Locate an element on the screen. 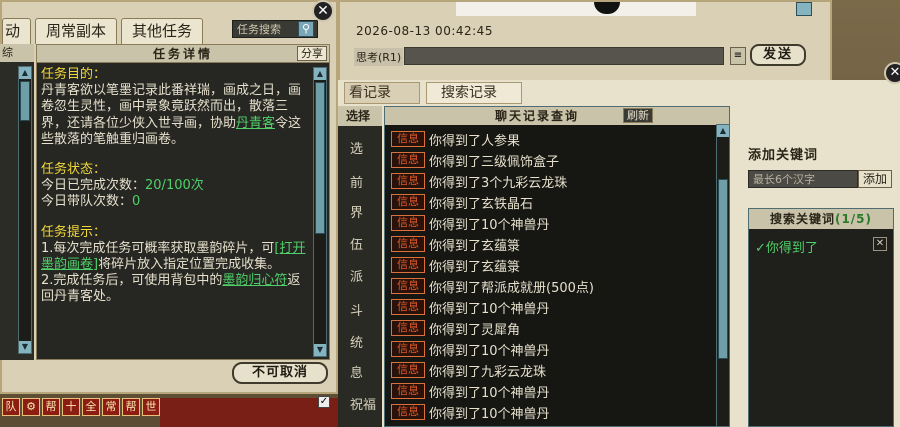 The height and width of the screenshot is (427, 900). send-button: 发送 is located at coordinates (778, 55).